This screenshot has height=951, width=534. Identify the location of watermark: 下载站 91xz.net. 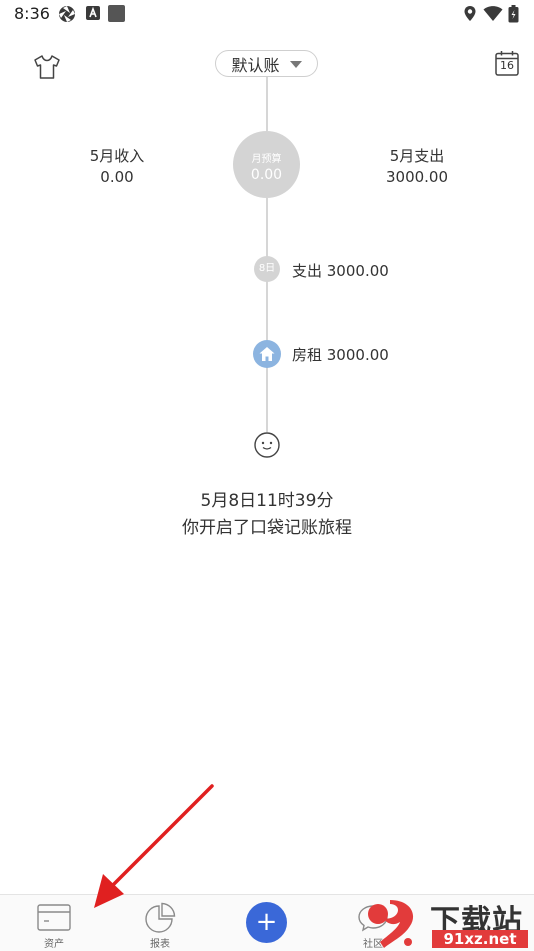
(447, 923).